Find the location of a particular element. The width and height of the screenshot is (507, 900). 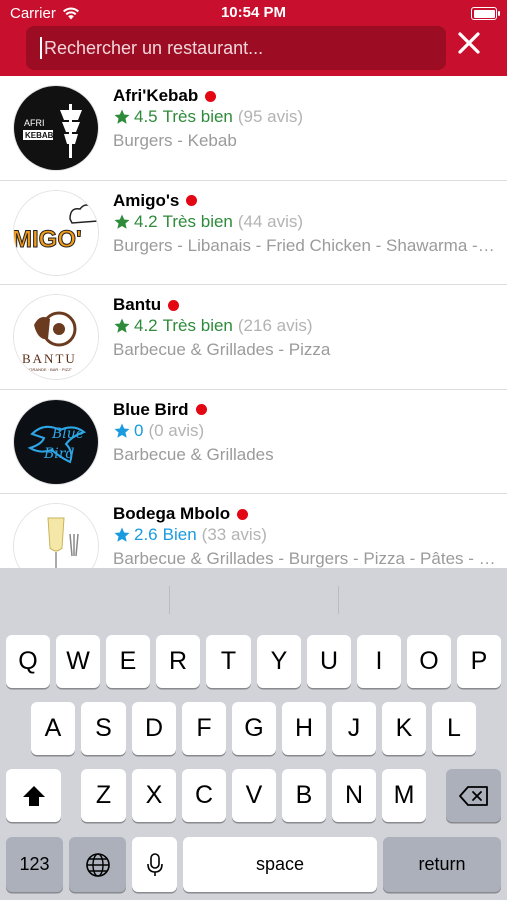

key-p: P is located at coordinates (479, 661).